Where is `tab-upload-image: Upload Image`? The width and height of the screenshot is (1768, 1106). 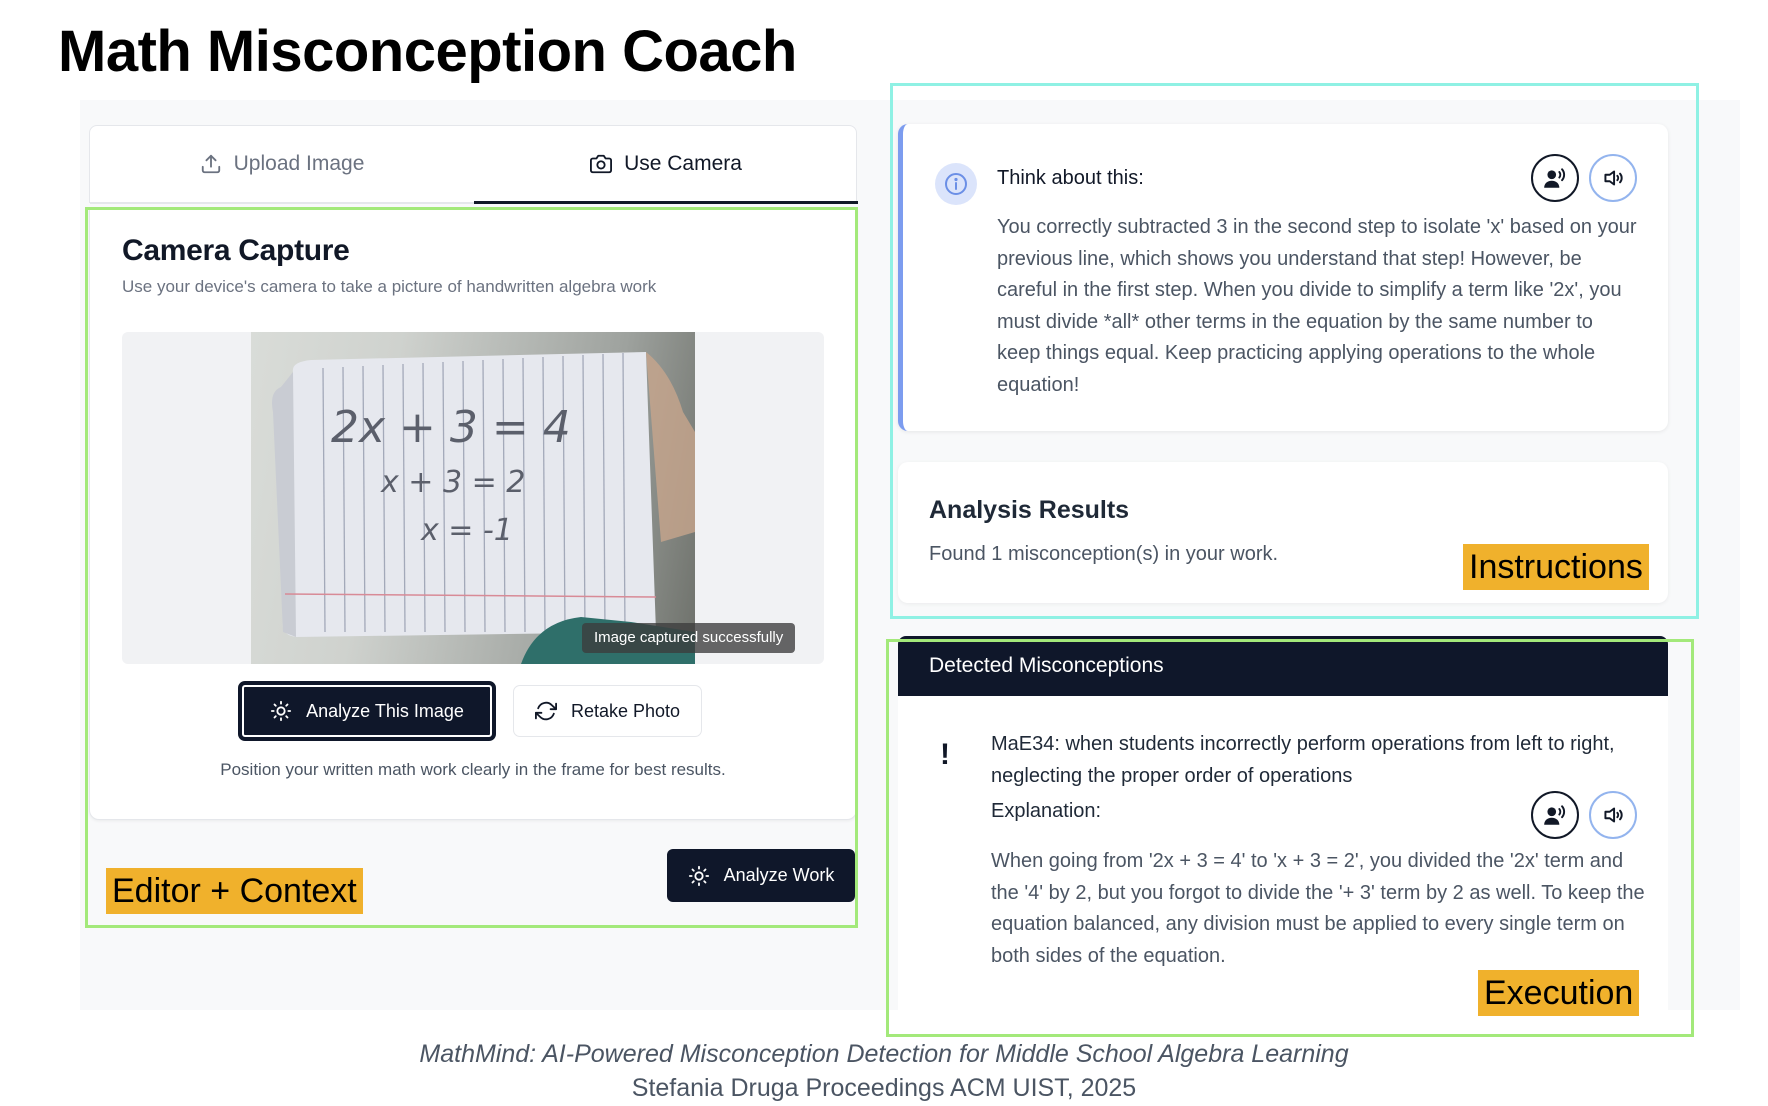
tab-upload-image: Upload Image is located at coordinates (282, 165).